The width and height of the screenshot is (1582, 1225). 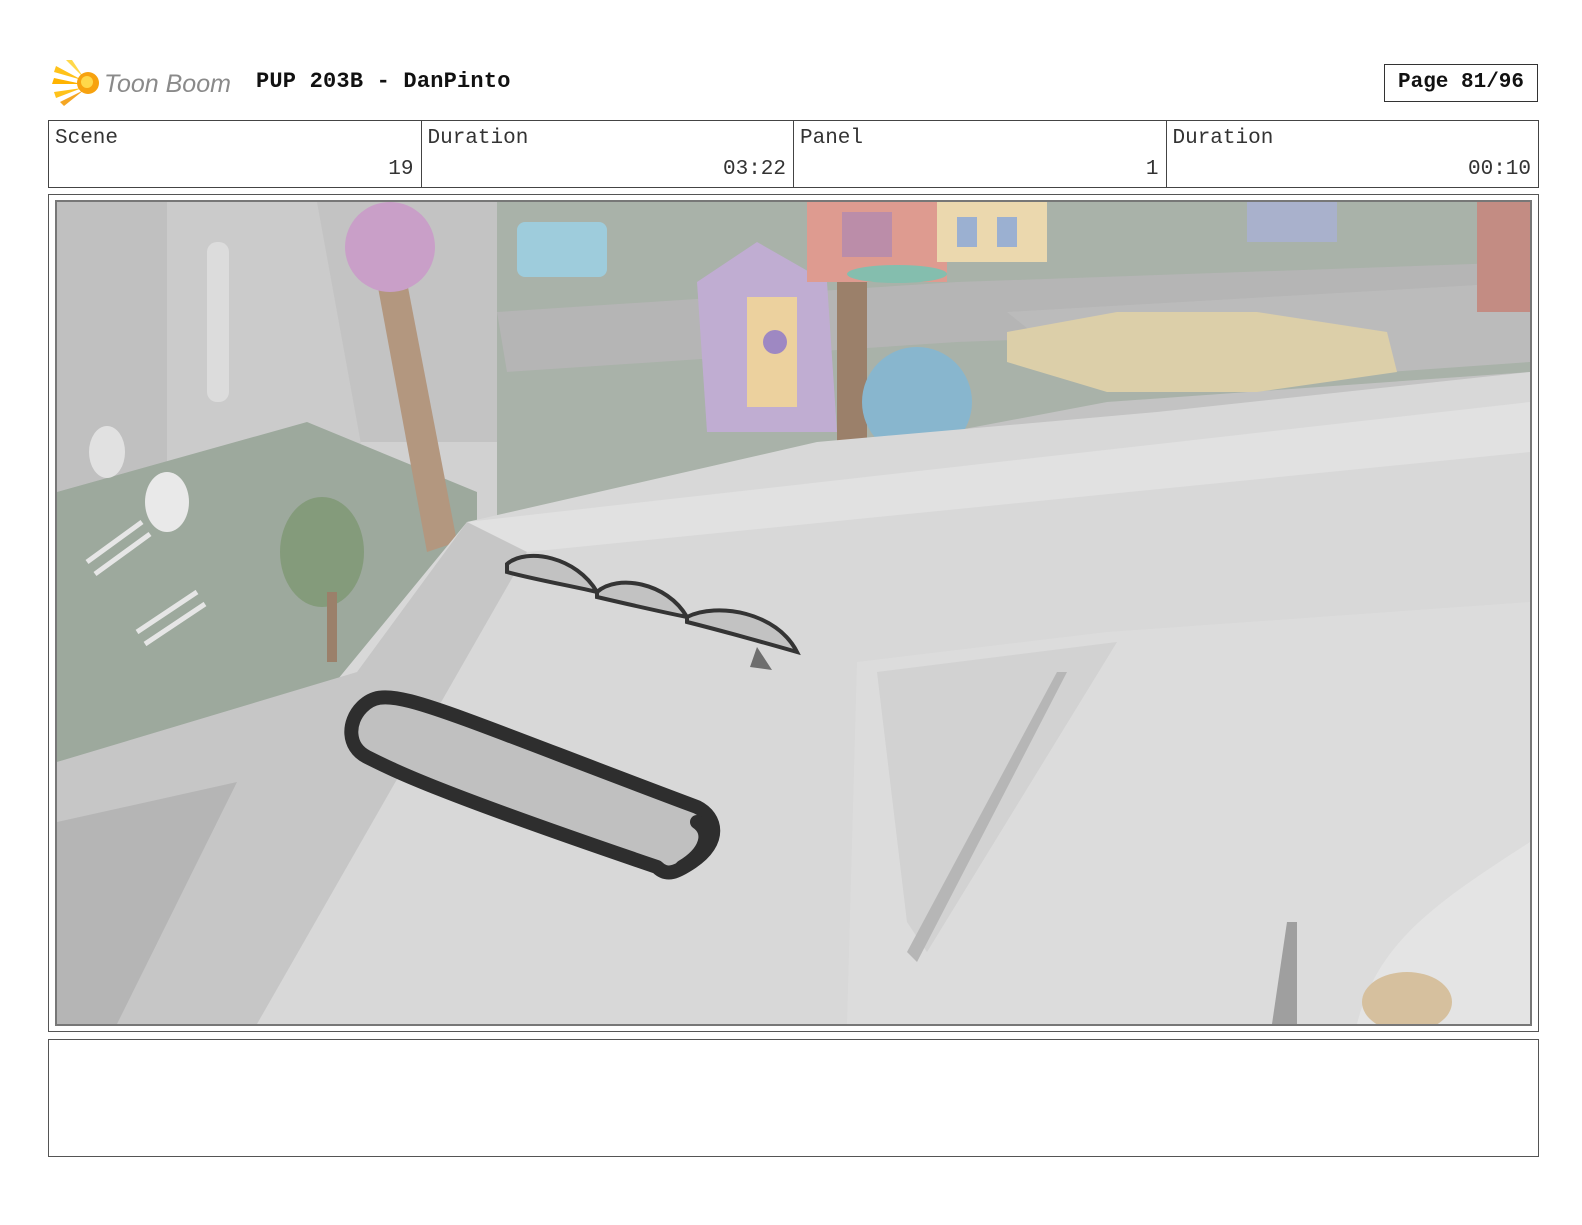 I want to click on panel-value: 1, so click(x=1152, y=169).